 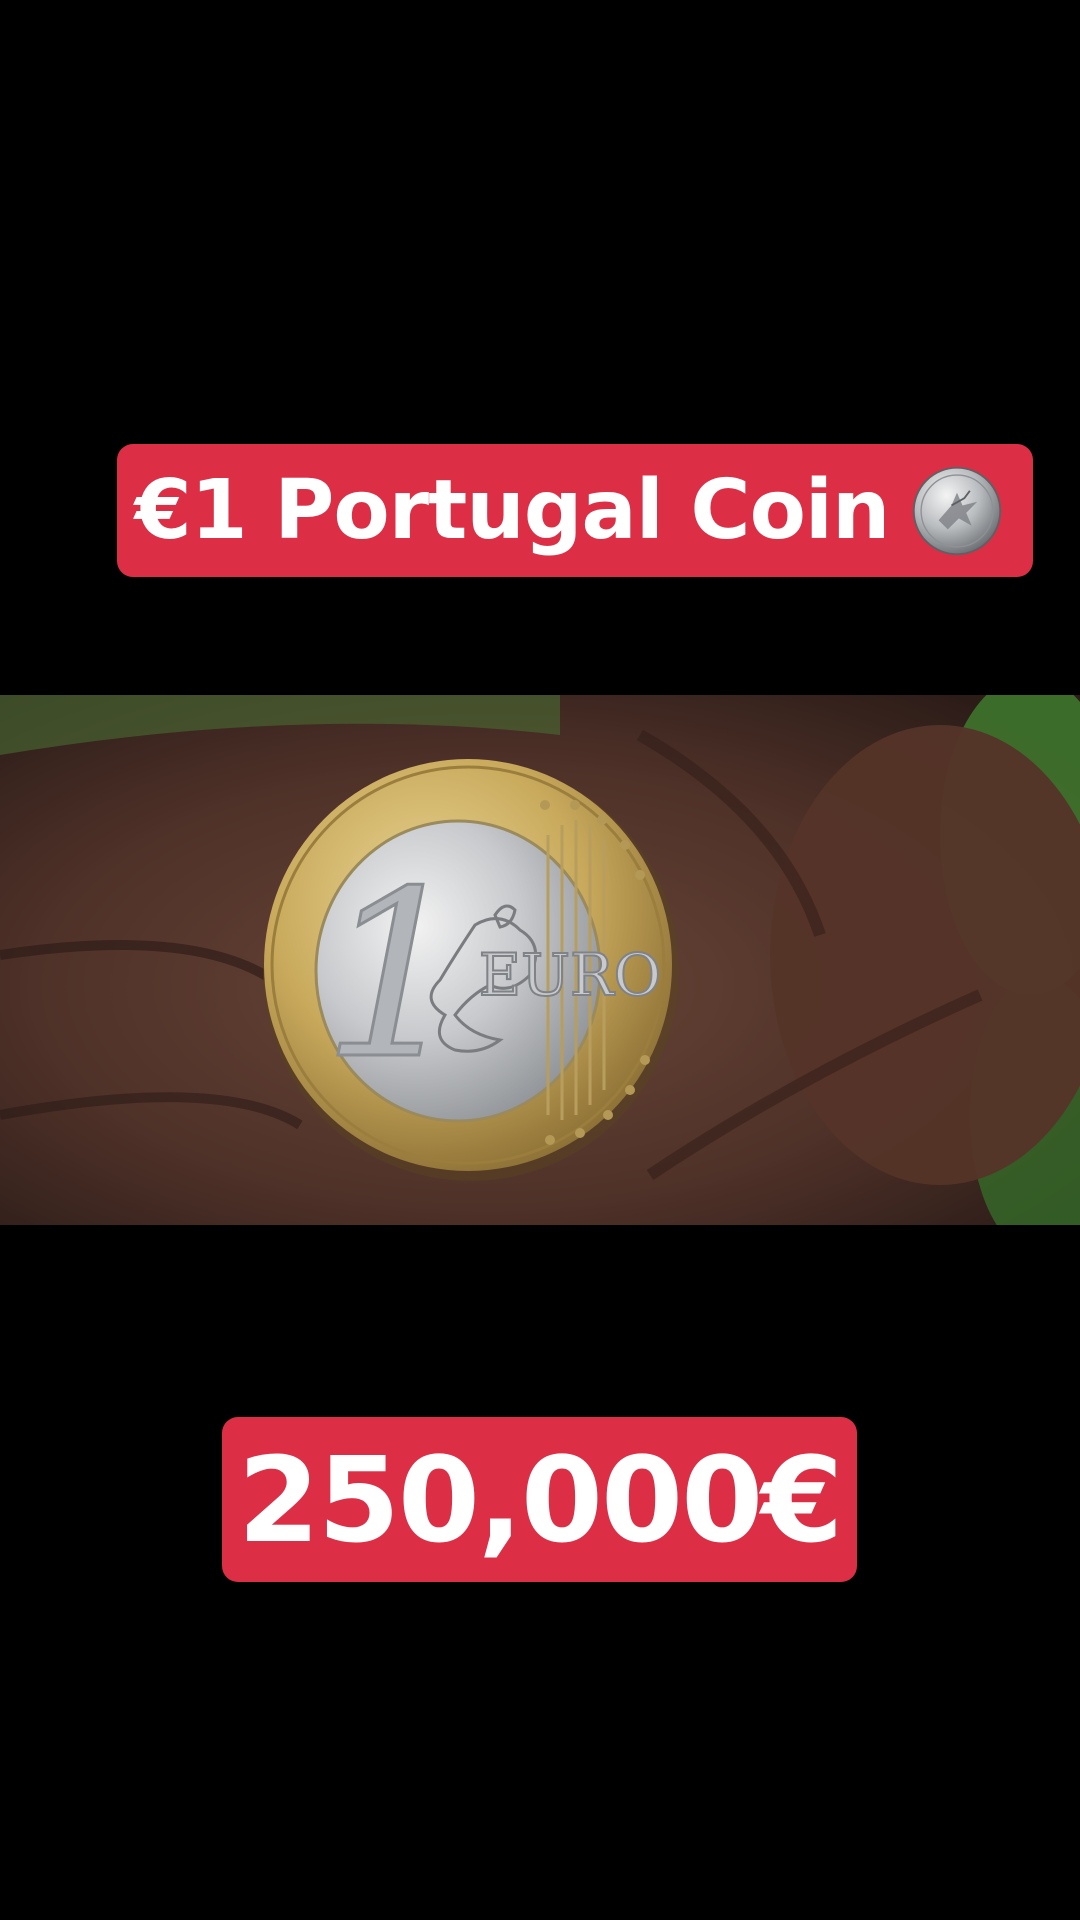 I want to click on price-caption: 250,000€, so click(x=539, y=1499).